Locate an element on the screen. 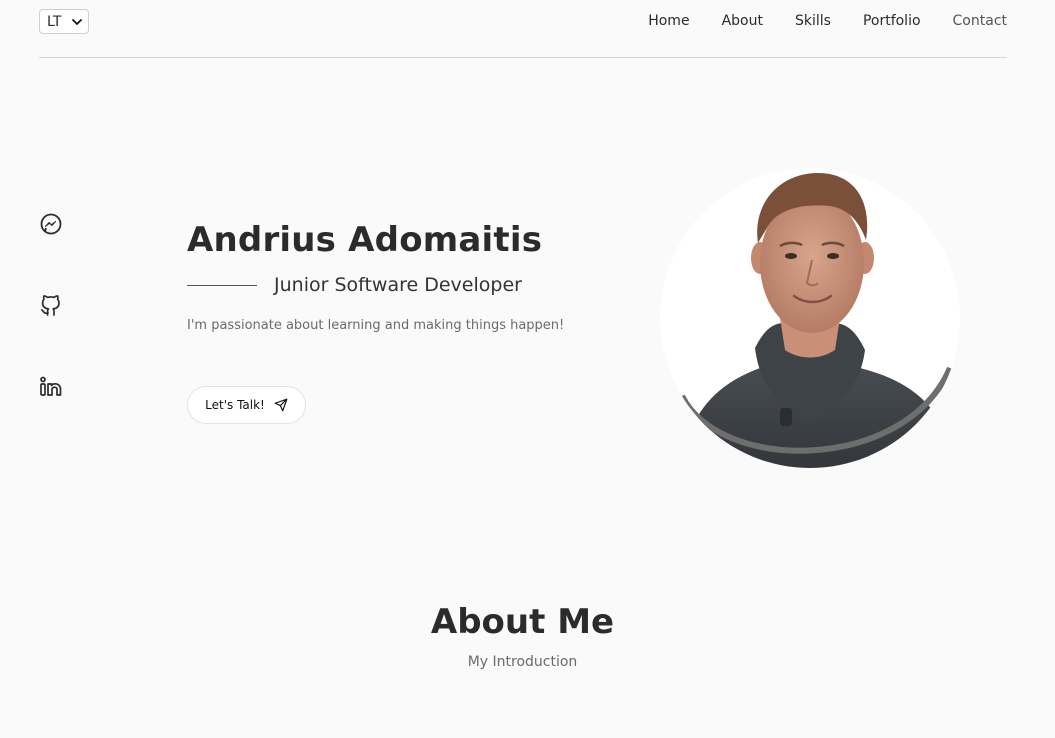 The image size is (1055, 738). subtitle-divider is located at coordinates (222, 285).